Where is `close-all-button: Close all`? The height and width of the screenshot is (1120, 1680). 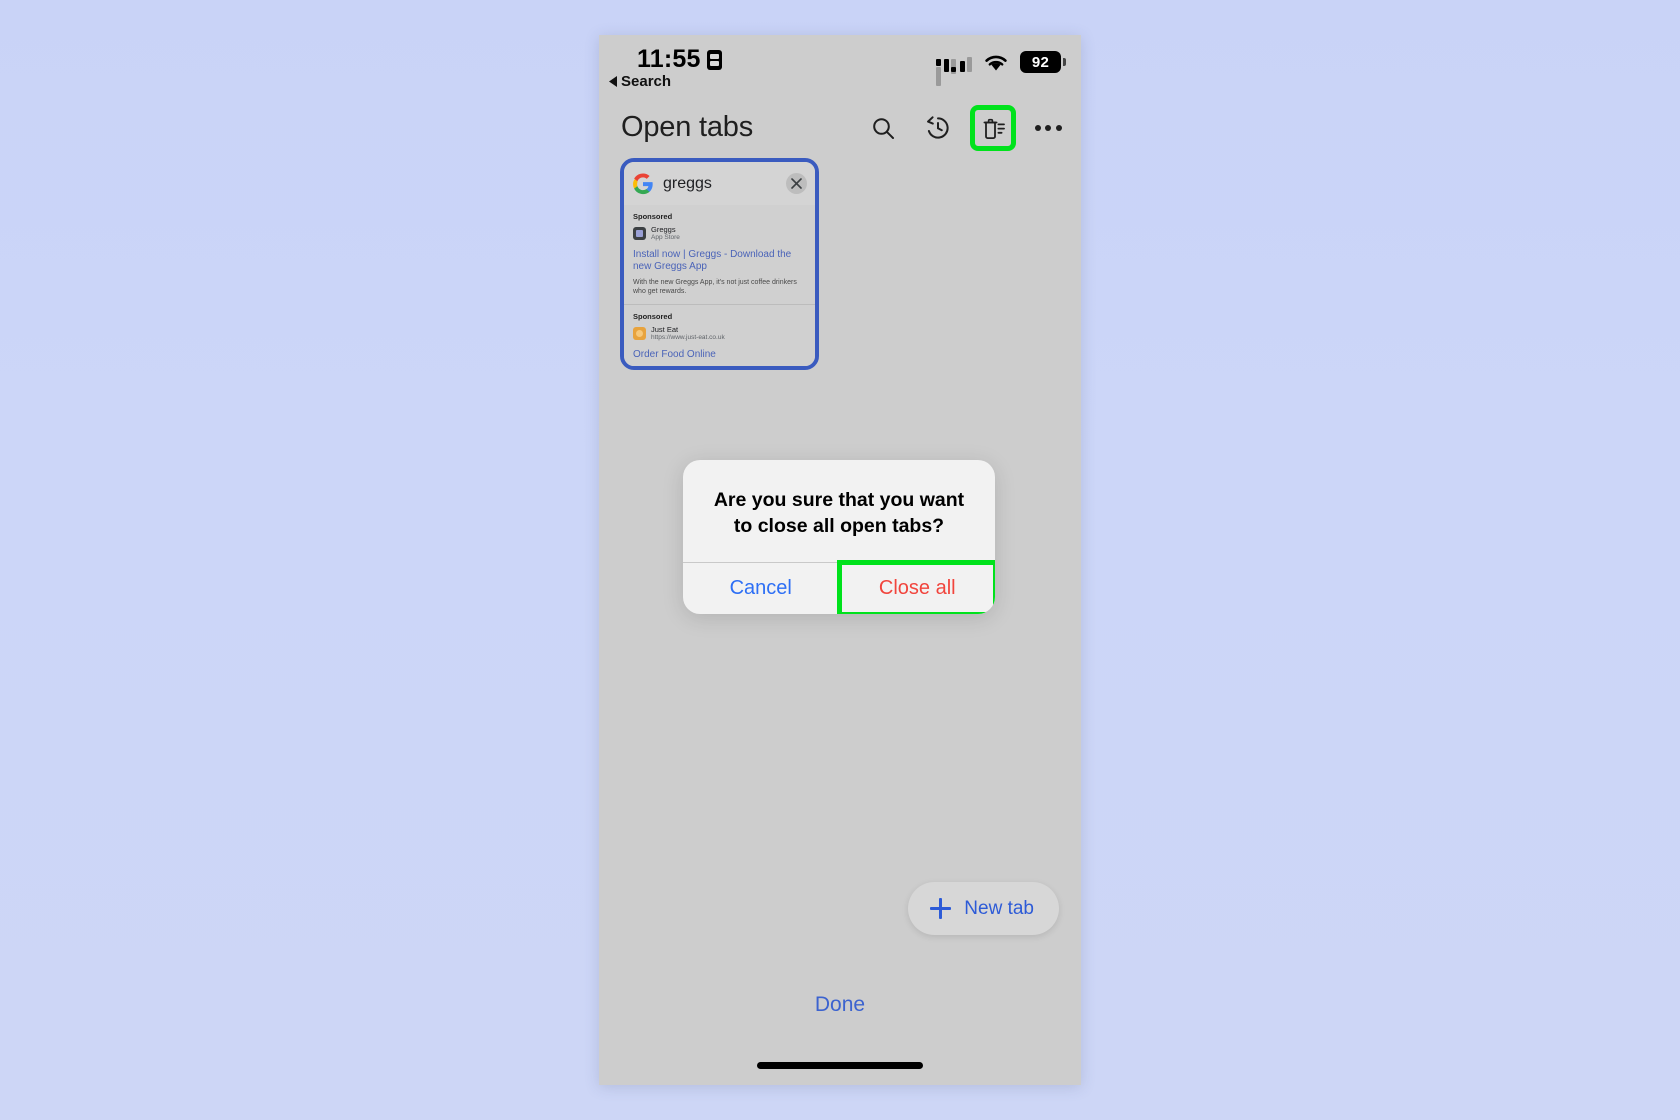
close-all-button: Close all is located at coordinates (915, 586).